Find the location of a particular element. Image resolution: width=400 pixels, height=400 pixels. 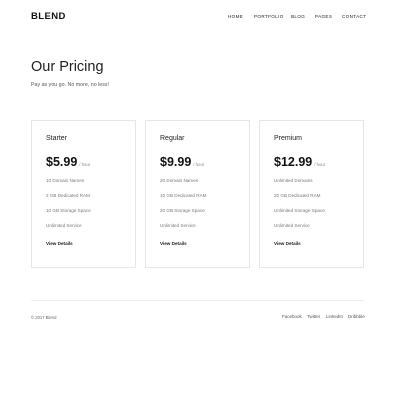

footer-divider is located at coordinates (197, 300).